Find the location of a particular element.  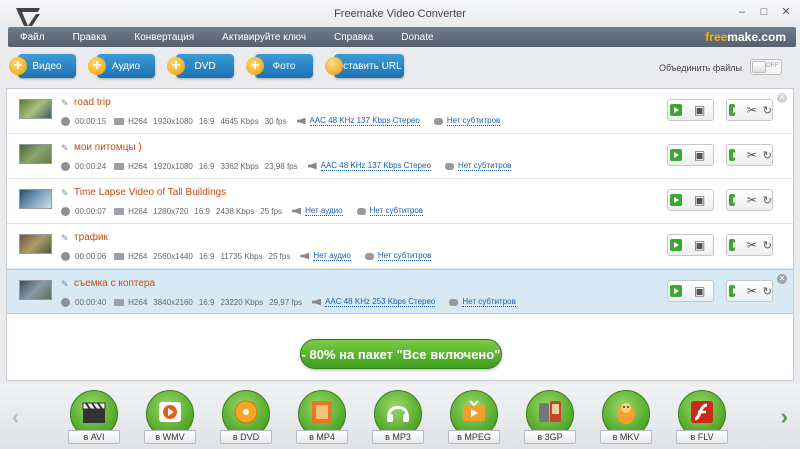

fps: 23,98 fps is located at coordinates (281, 166).